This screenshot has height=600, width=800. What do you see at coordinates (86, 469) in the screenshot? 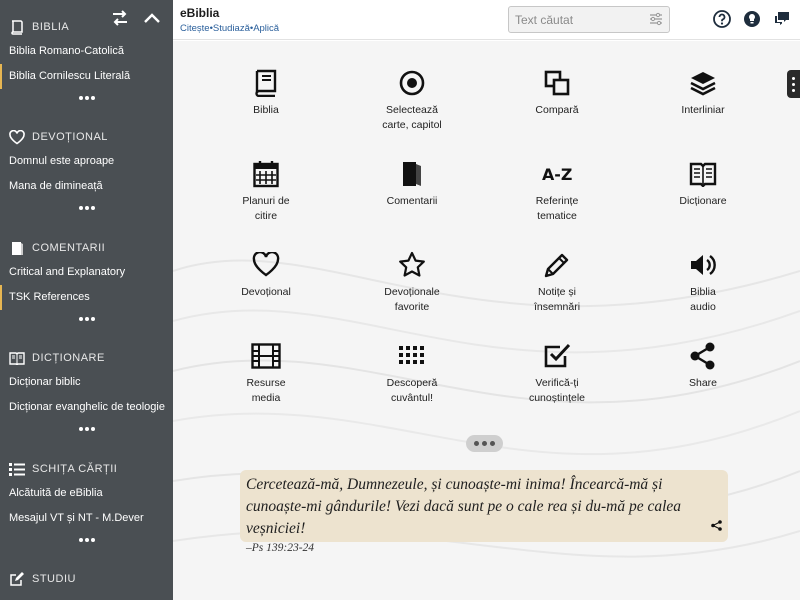
I see `sidebar-section-header: Schița cărții` at bounding box center [86, 469].